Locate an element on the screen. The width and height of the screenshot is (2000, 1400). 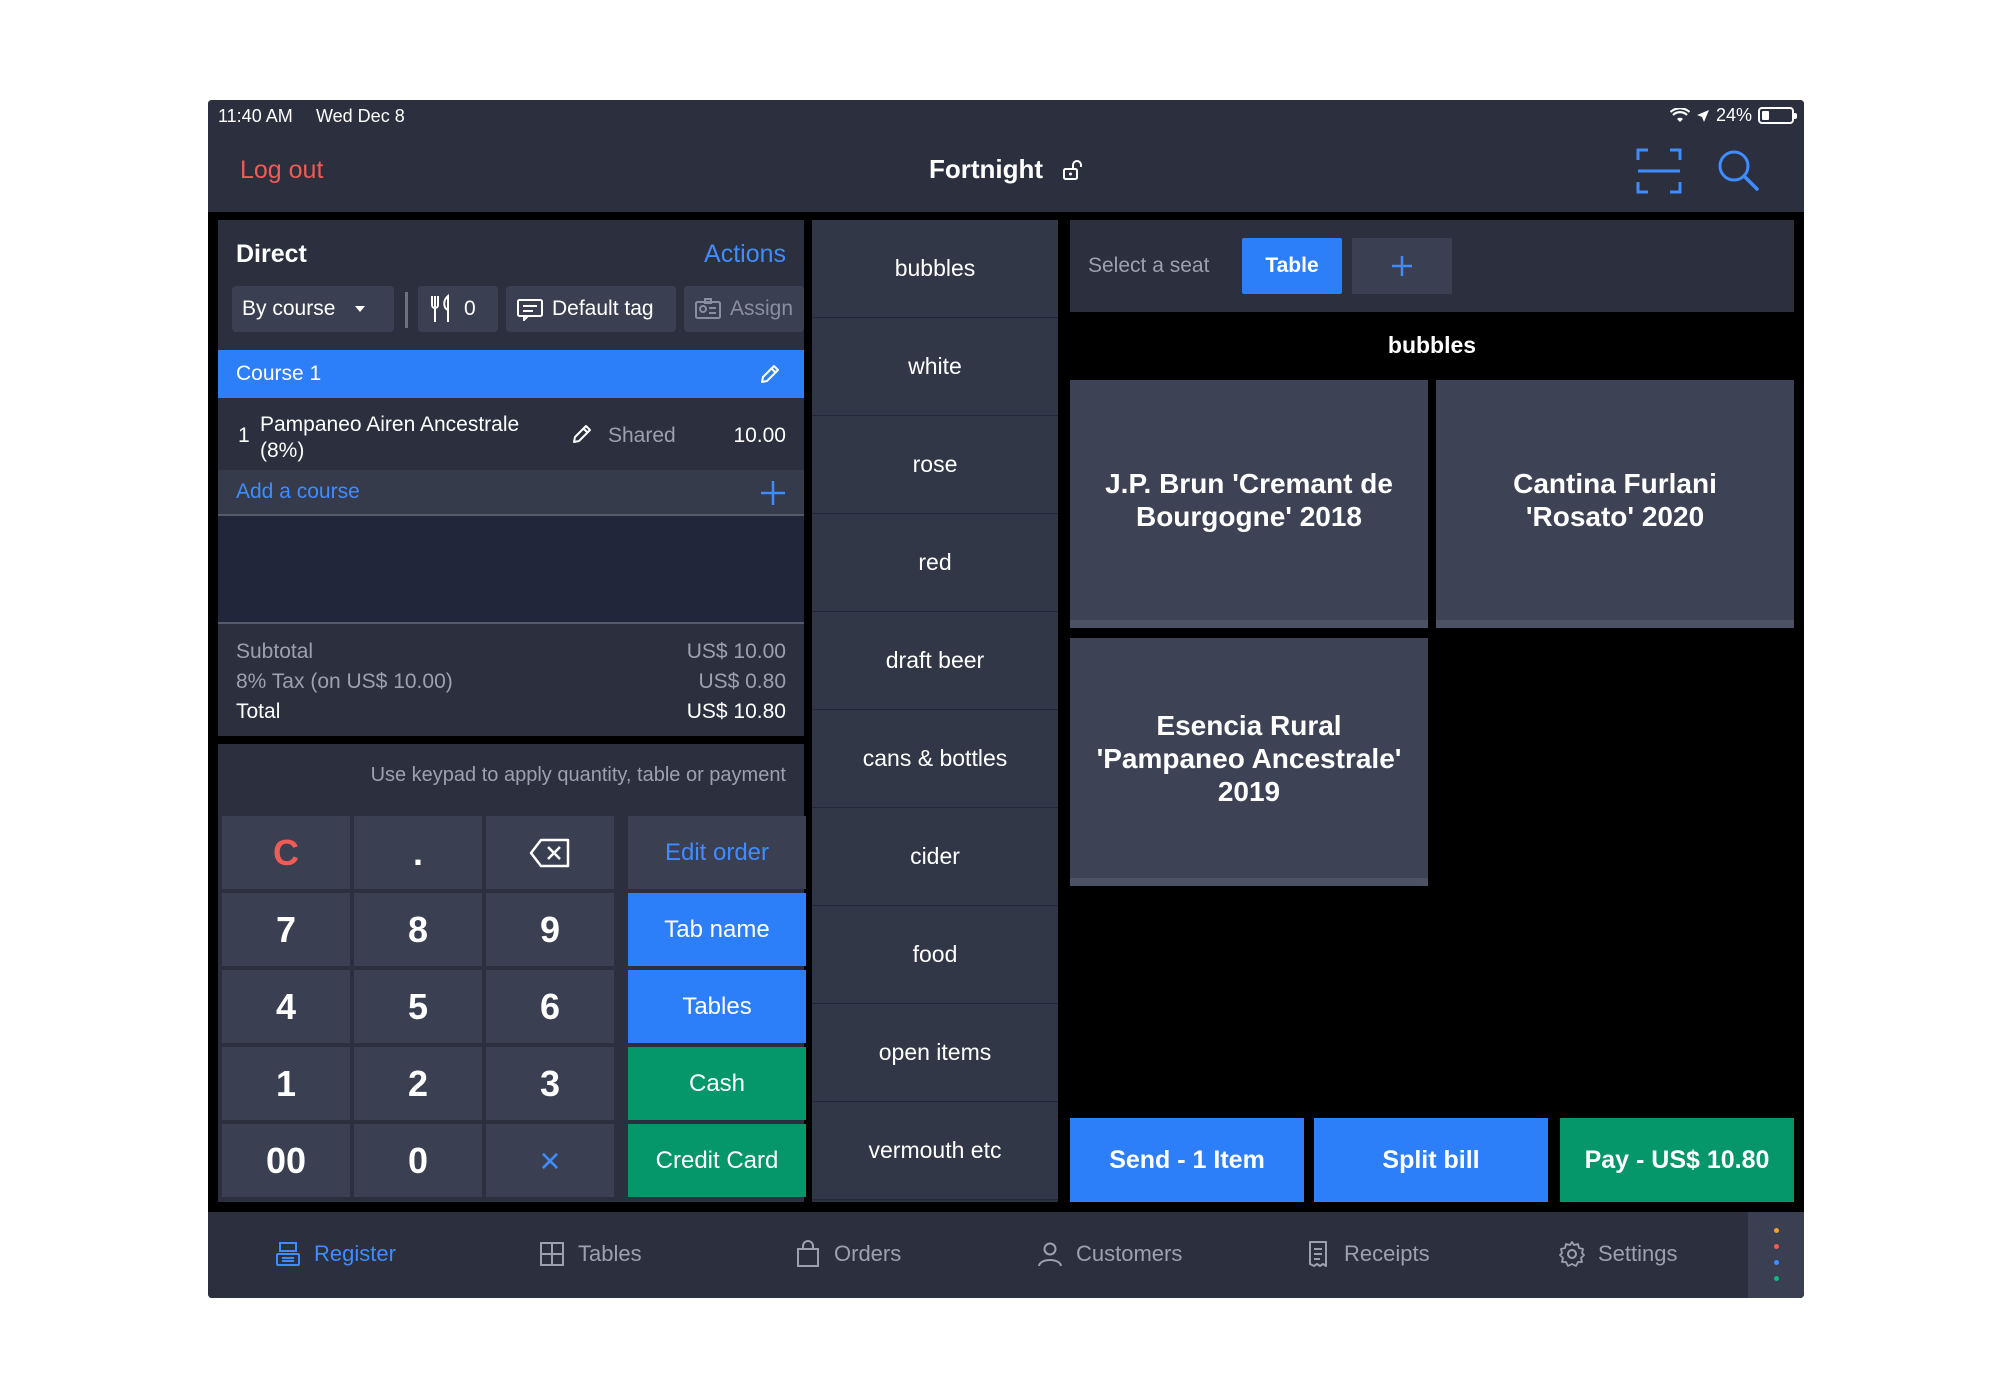
tab-register: Register is located at coordinates (335, 1254).